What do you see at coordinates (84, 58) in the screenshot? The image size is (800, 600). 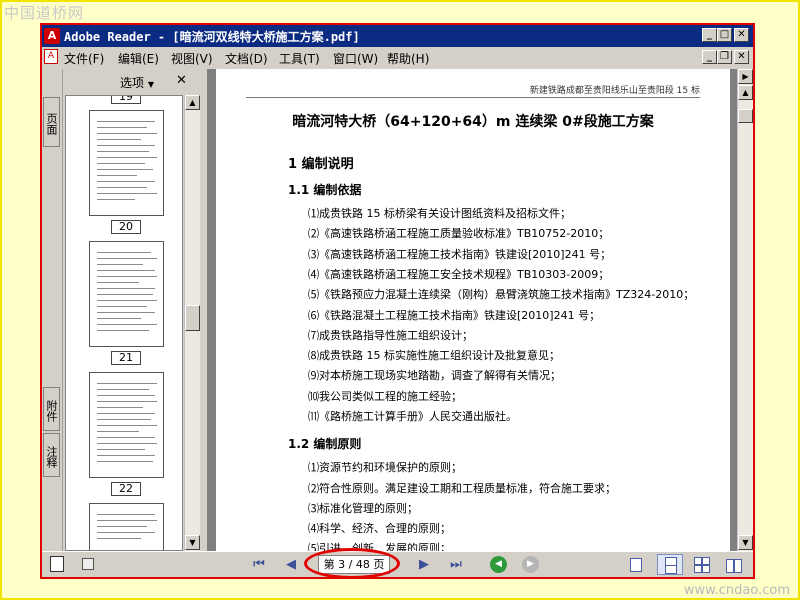 I see `menu-file: 文件(F)` at bounding box center [84, 58].